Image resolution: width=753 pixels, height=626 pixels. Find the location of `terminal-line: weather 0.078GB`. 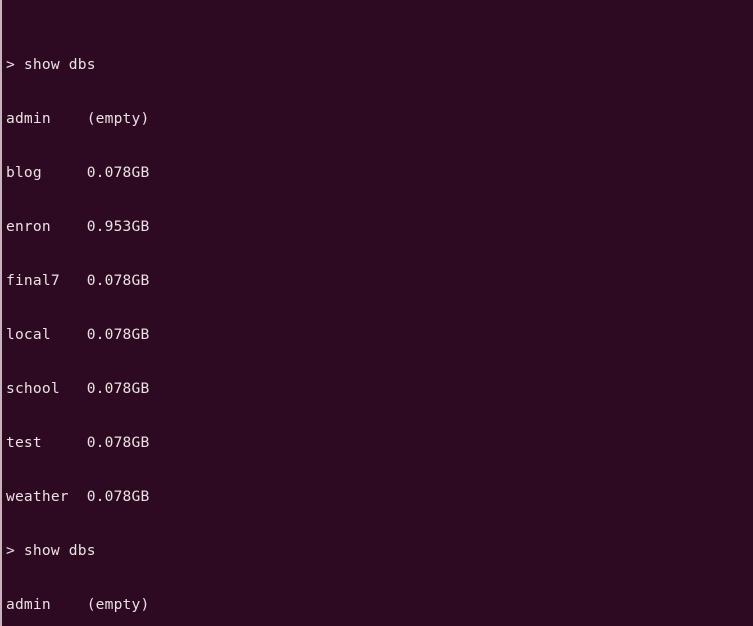

terminal-line: weather 0.078GB is located at coordinates (78, 496).